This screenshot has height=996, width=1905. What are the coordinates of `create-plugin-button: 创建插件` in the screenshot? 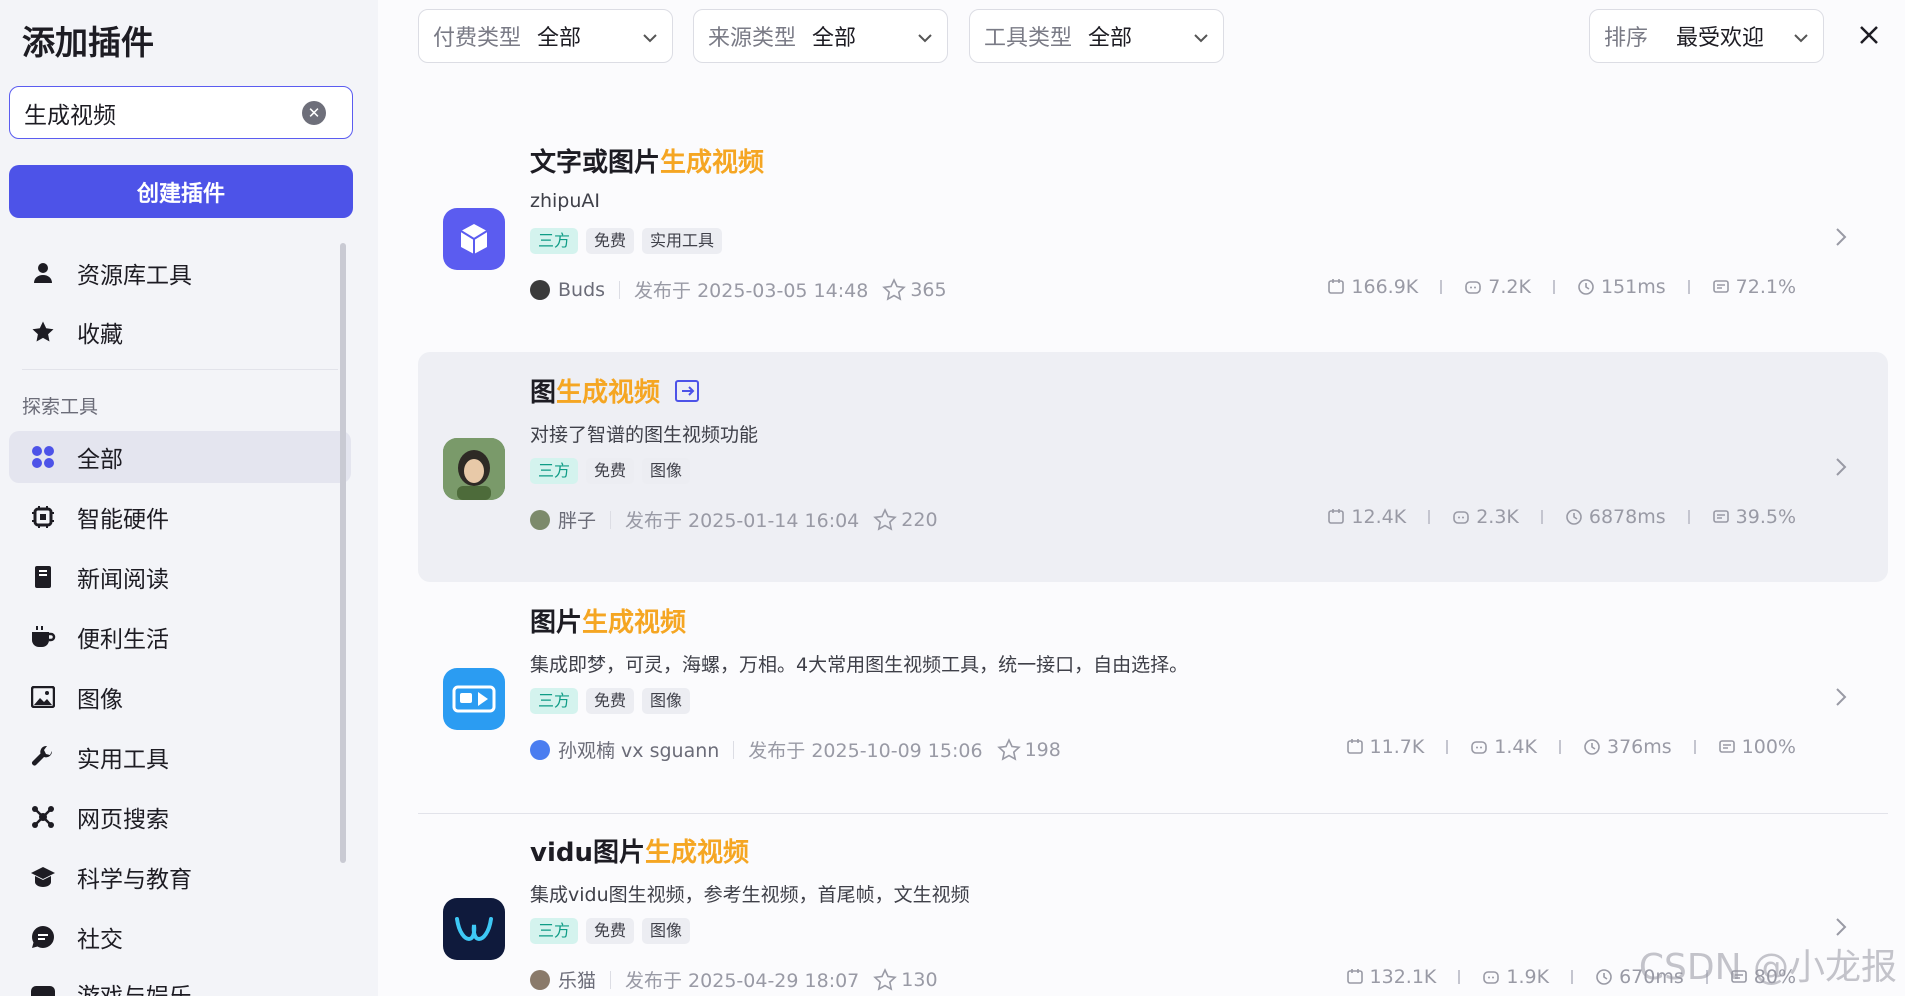 It's located at (181, 191).